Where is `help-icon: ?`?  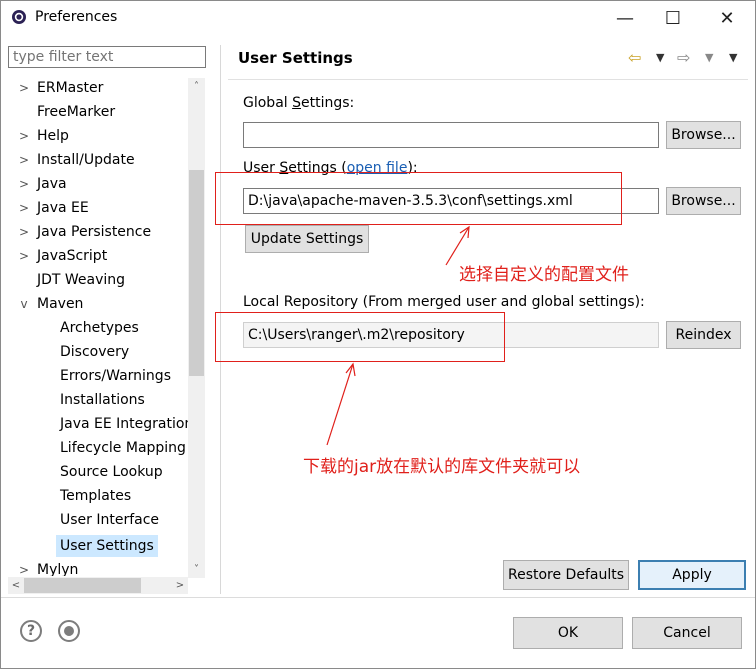 help-icon: ? is located at coordinates (31, 631).